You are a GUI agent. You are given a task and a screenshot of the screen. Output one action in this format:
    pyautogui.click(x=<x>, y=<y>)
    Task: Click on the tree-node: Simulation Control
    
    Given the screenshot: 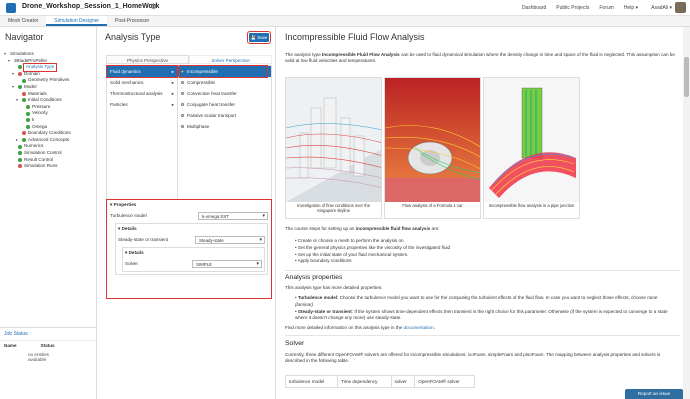 What is the action you would take?
    pyautogui.click(x=50, y=153)
    